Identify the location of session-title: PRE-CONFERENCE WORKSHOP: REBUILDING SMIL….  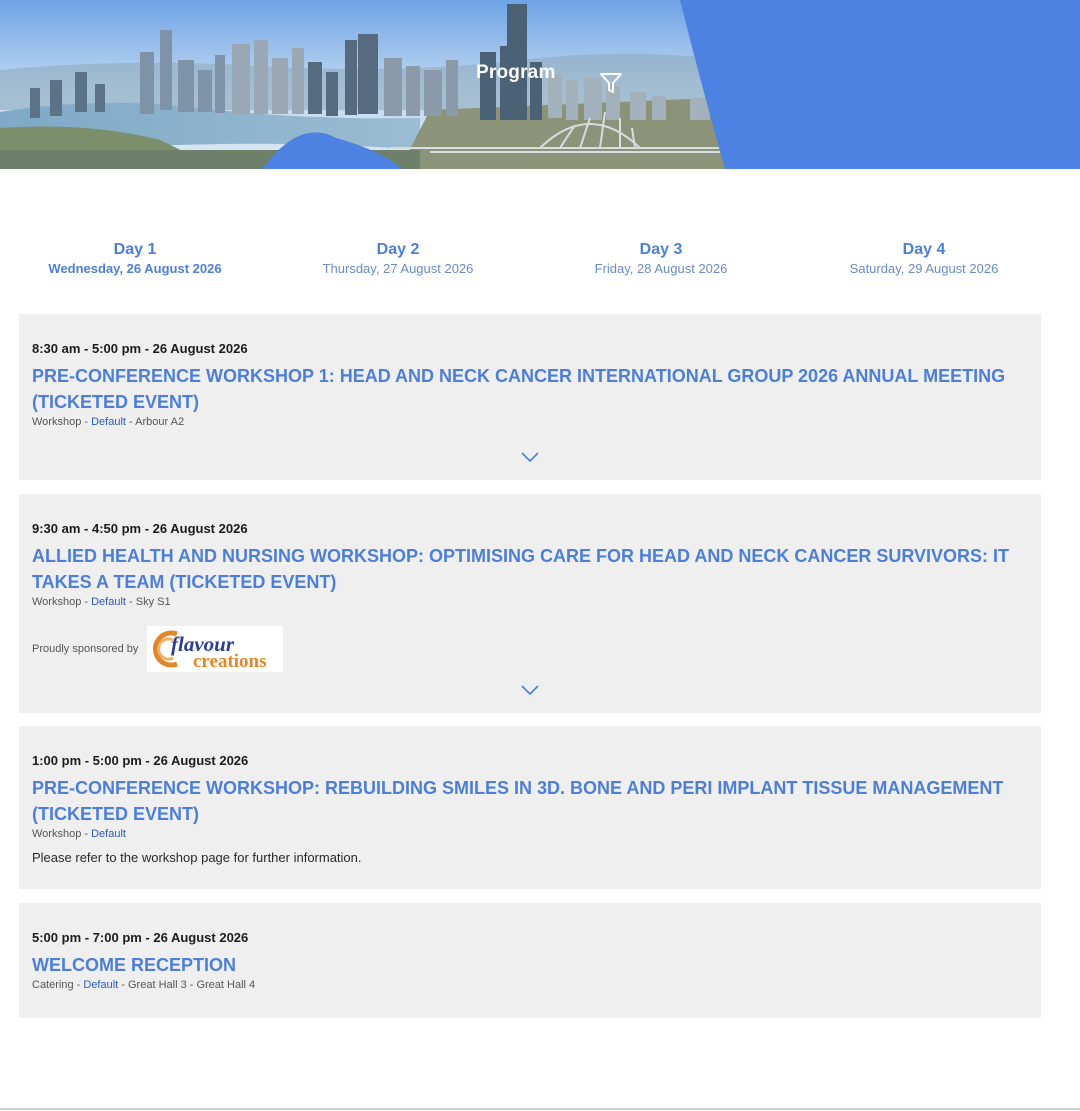
(530, 801).